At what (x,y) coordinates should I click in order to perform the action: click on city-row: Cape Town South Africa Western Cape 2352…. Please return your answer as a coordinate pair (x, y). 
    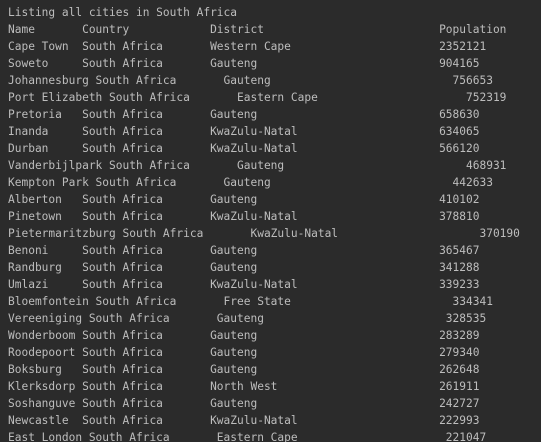
    Looking at the image, I should click on (247, 46).